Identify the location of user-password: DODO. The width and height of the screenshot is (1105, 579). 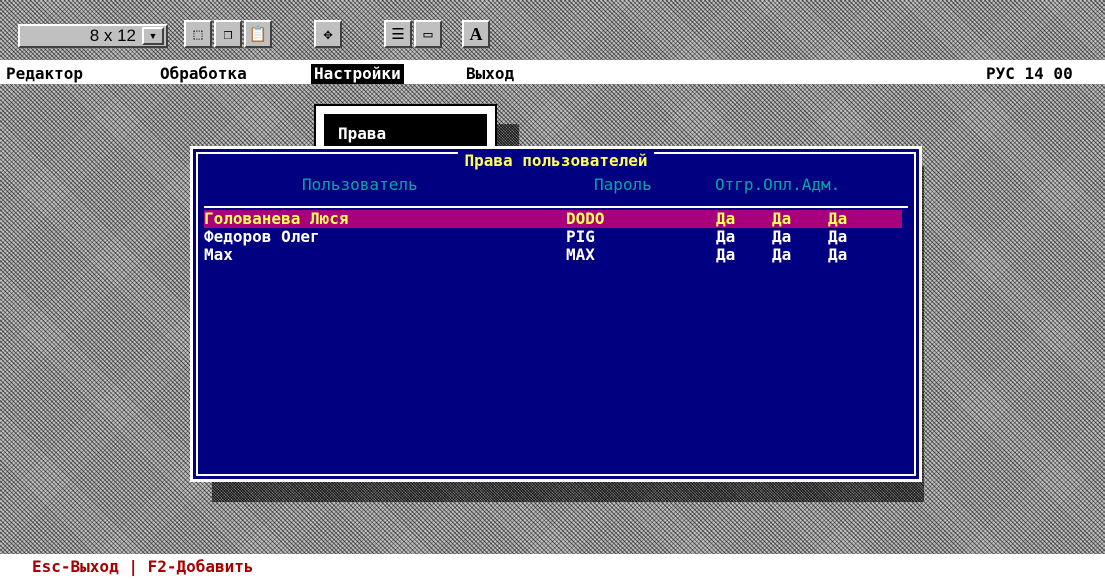
(585, 218).